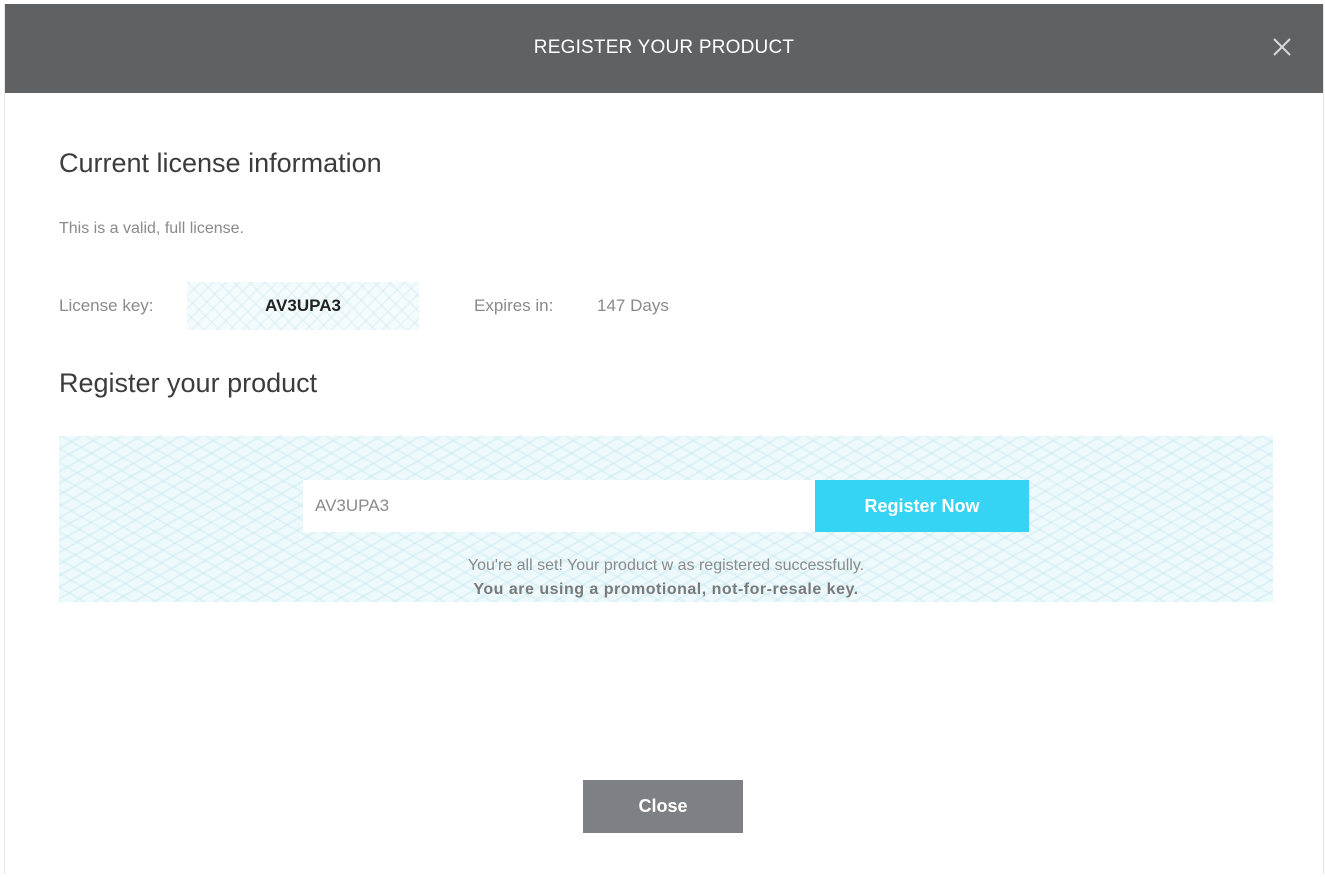 The height and width of the screenshot is (877, 1325). I want to click on license-info-heading: Current license information, so click(220, 163).